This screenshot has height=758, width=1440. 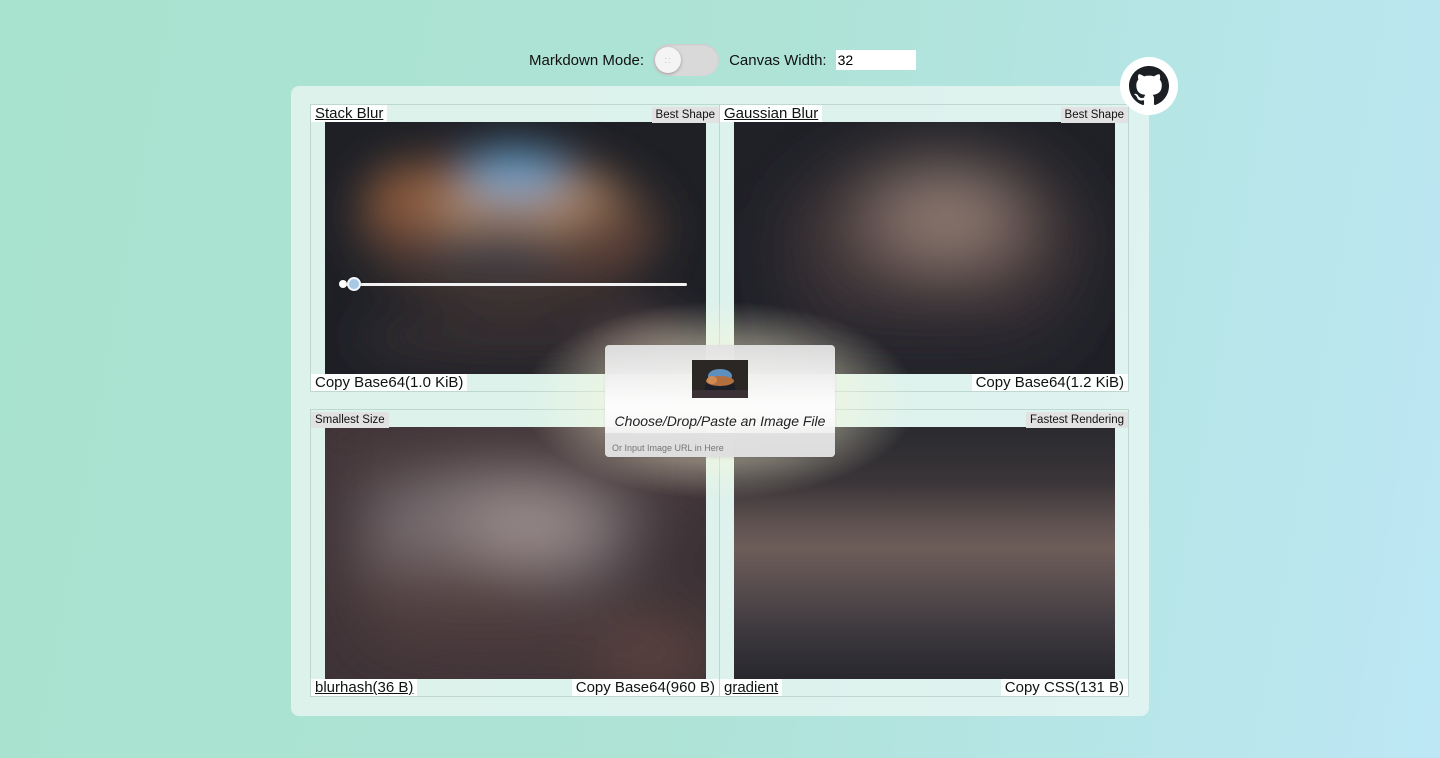 I want to click on github-link, so click(x=1149, y=86).